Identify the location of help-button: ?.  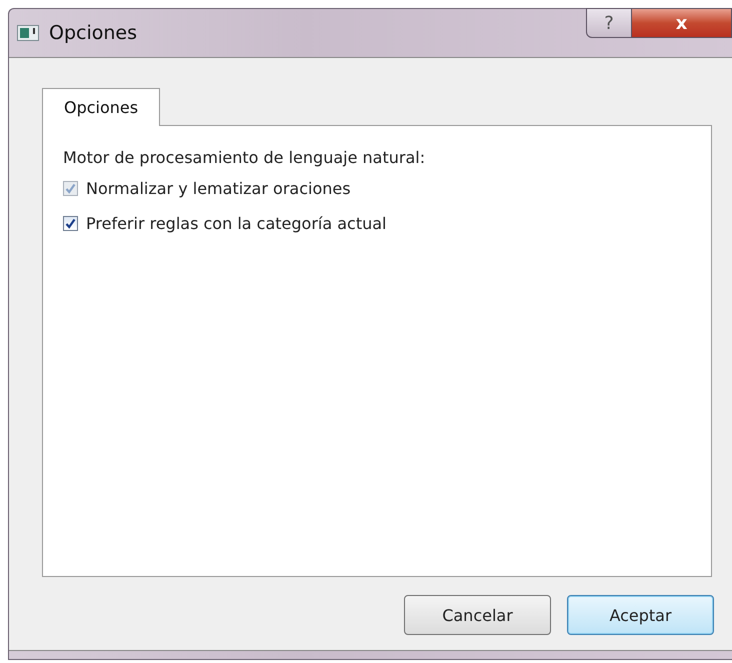
(609, 23).